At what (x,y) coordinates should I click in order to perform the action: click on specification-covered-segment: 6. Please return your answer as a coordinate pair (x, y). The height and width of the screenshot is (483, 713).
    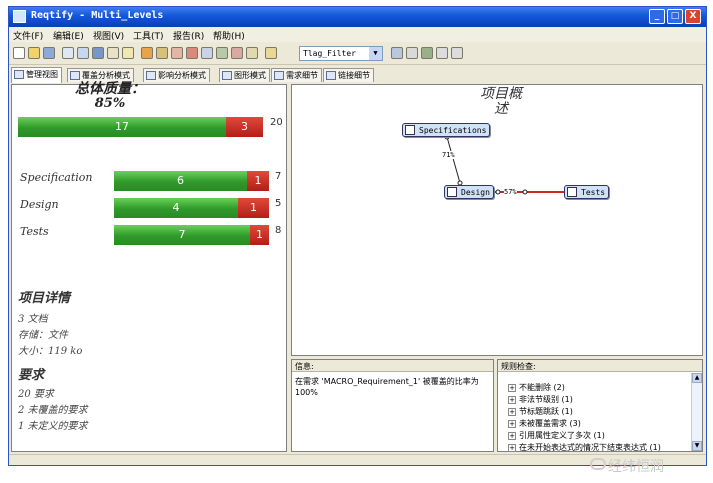
    Looking at the image, I should click on (180, 181).